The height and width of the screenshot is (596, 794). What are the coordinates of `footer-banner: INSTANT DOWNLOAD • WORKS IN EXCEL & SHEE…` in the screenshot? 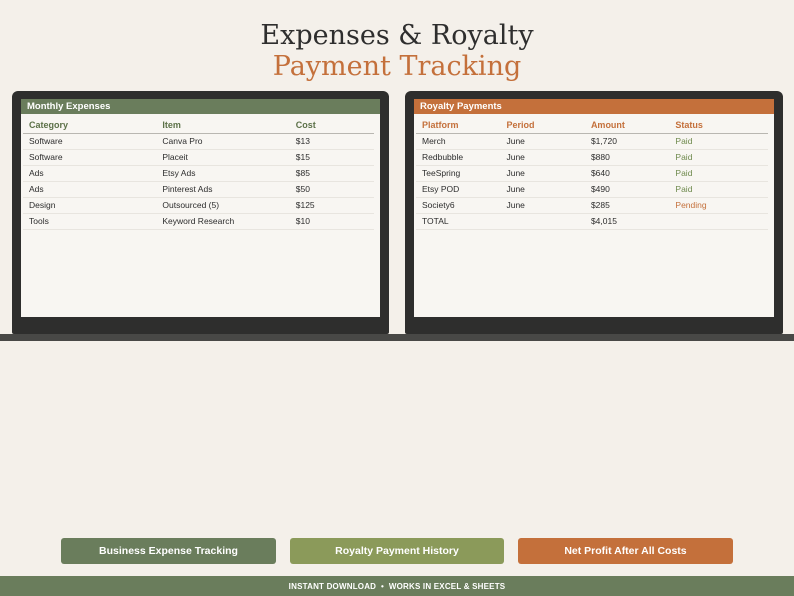 It's located at (397, 586).